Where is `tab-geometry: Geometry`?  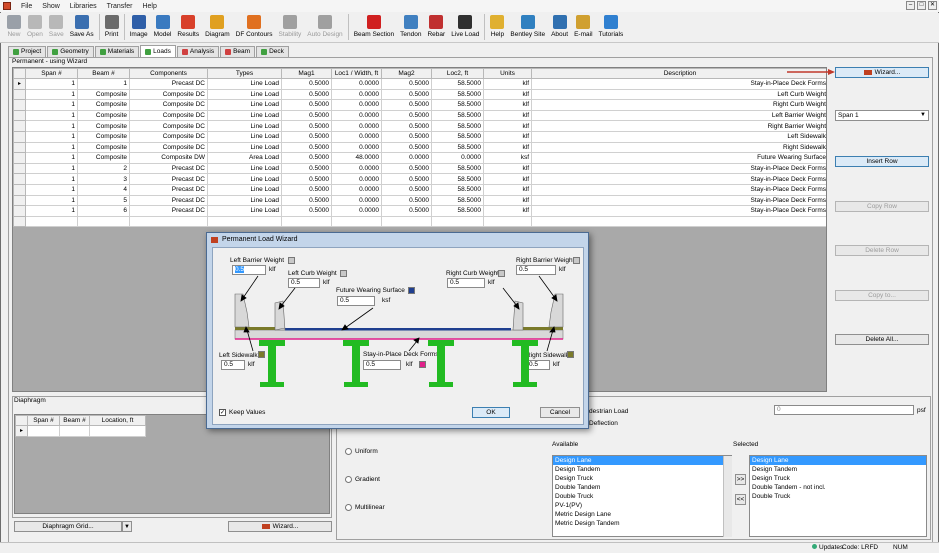
tab-geometry: Geometry is located at coordinates (70, 51).